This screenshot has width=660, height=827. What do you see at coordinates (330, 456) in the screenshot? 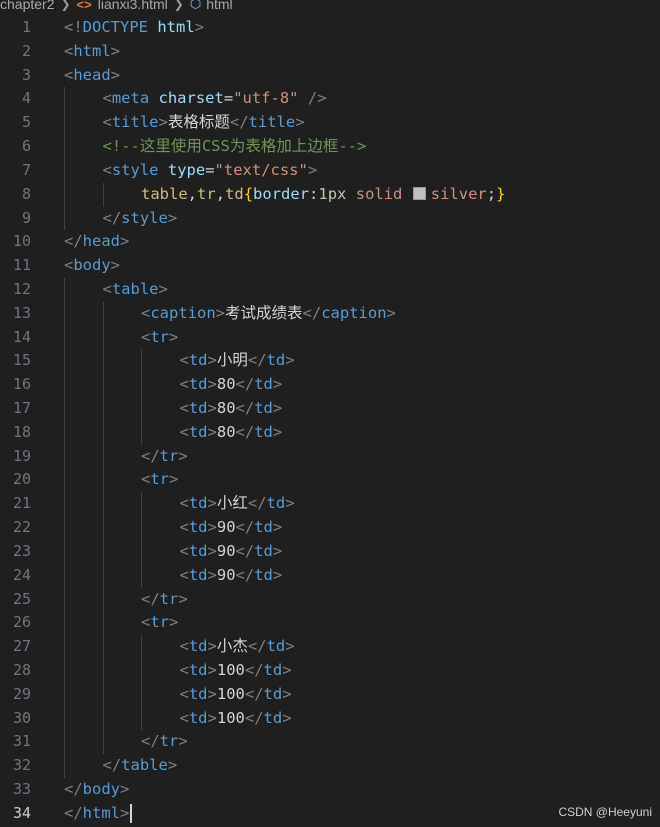
I see `code-line: 19 </tr>` at bounding box center [330, 456].